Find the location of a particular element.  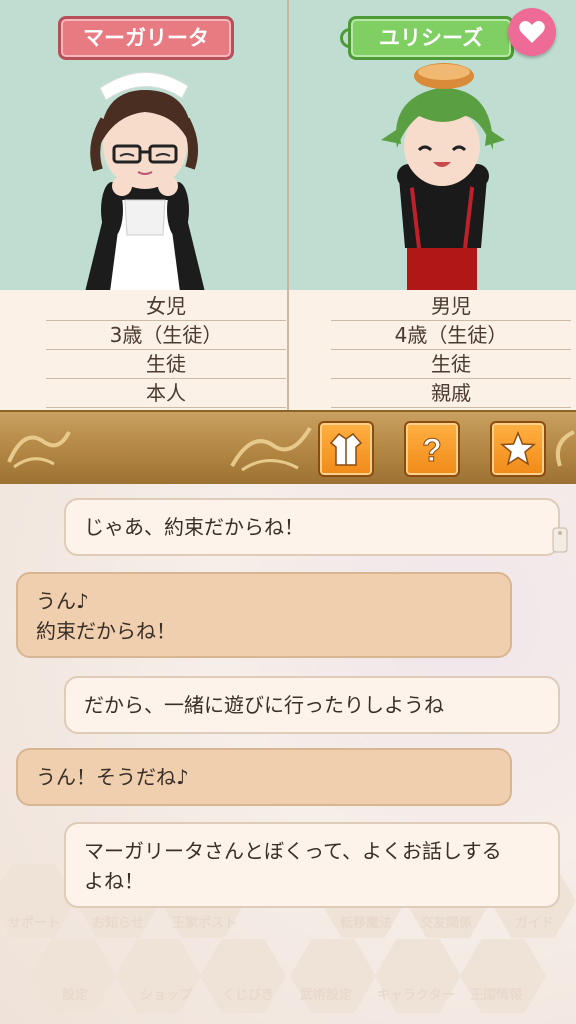

ornament-left-icon is located at coordinates (39, 450).